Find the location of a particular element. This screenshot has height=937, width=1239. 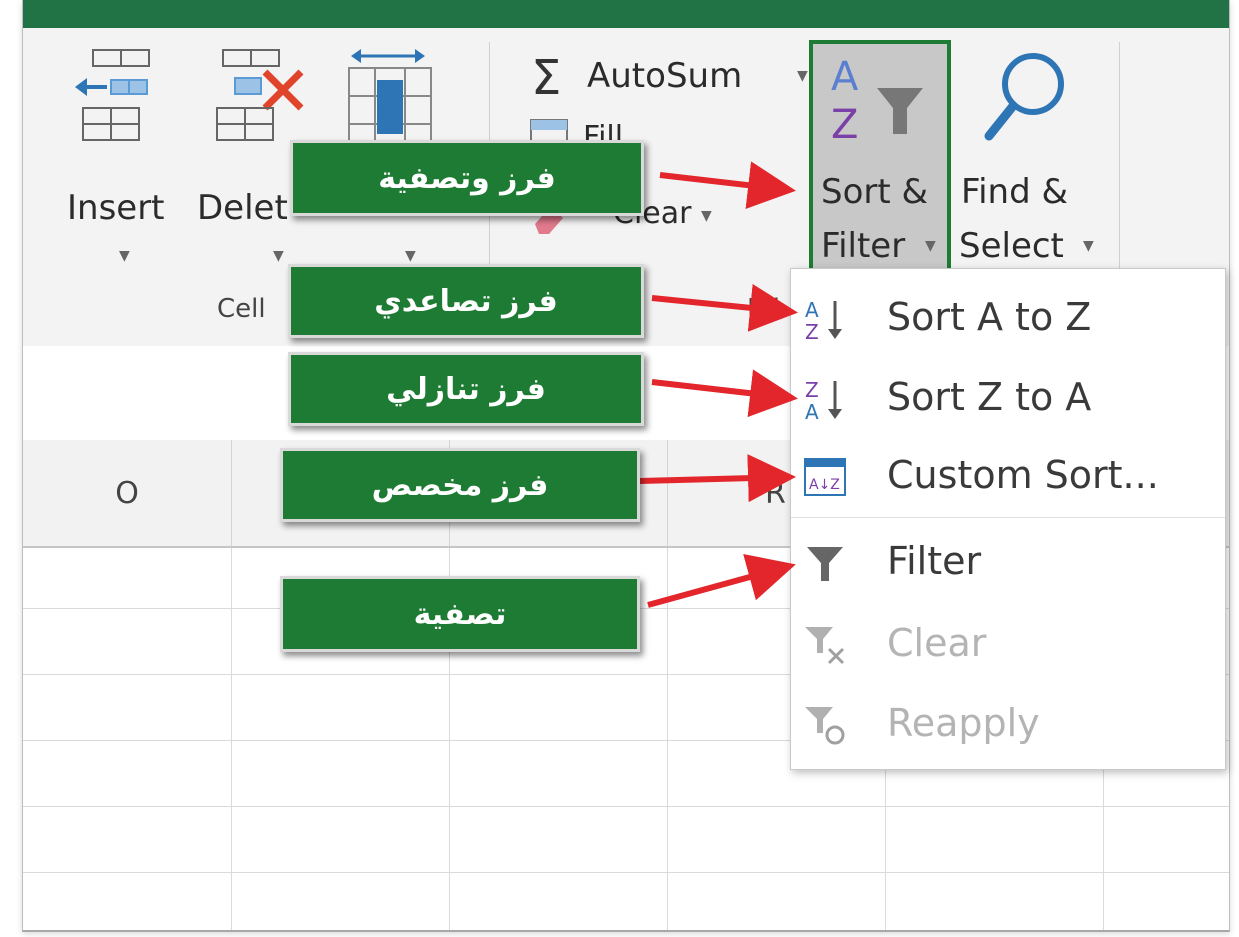

insert-label: Insert is located at coordinates (116, 208).